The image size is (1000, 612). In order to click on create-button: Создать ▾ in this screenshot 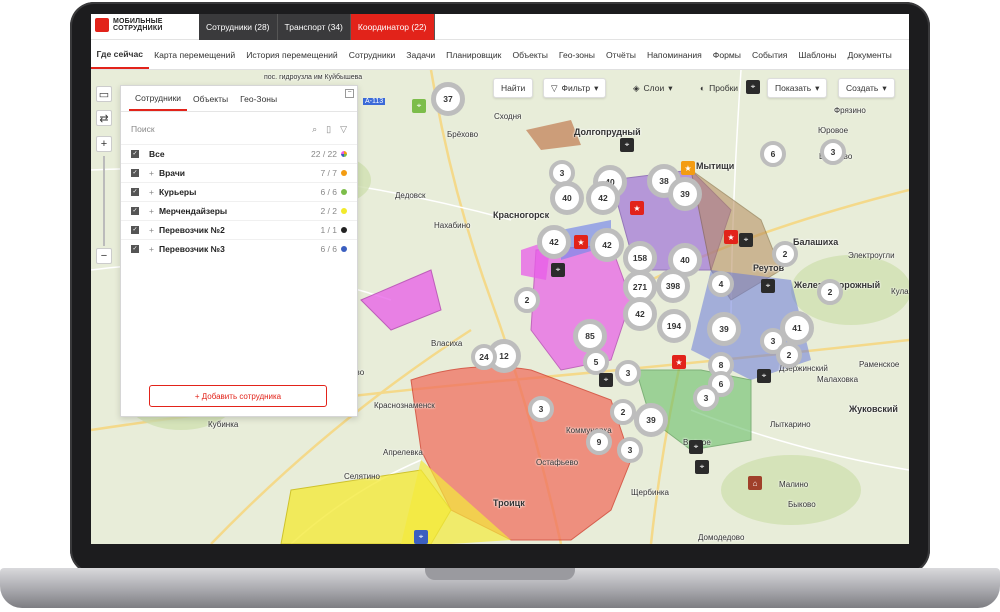, I will do `click(866, 88)`.